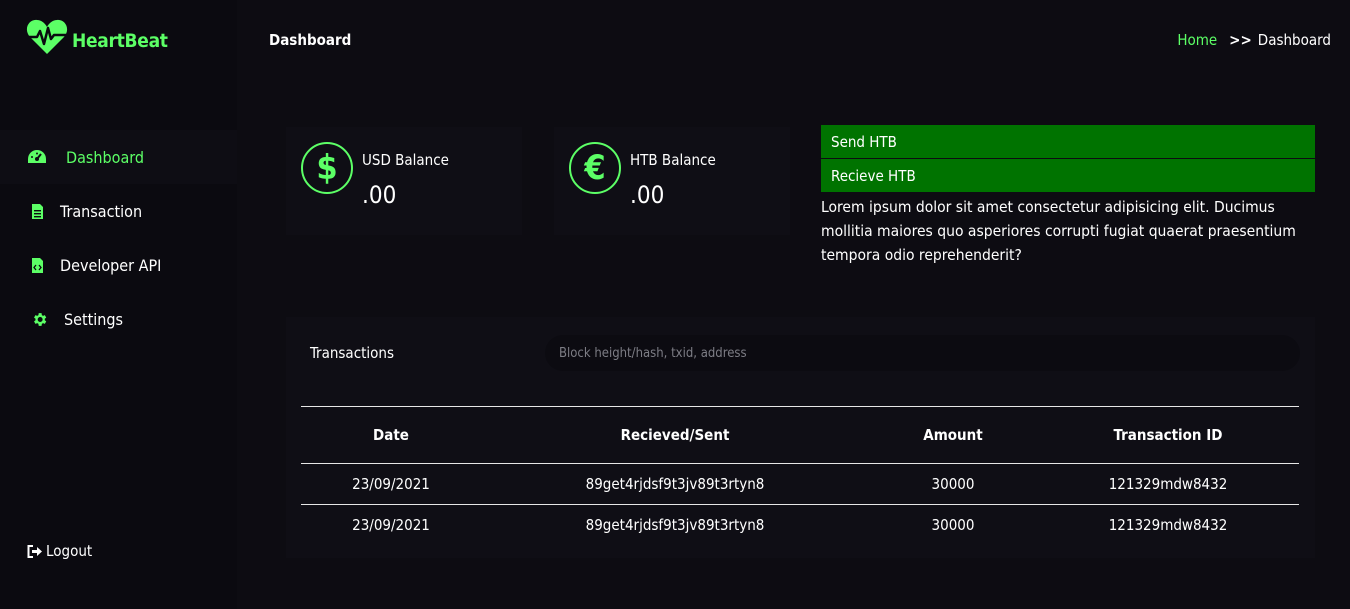 This screenshot has height=609, width=1350. I want to click on table-header-row: Date Recieved/Sent Amount Transaction ID, so click(800, 435).